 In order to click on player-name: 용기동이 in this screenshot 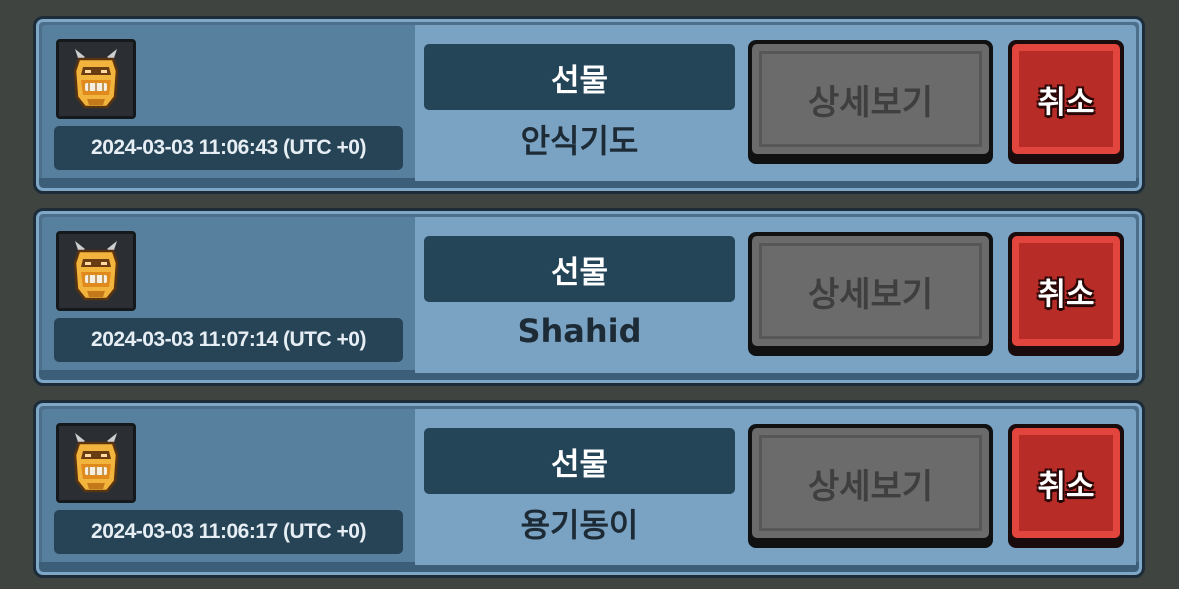, I will do `click(579, 525)`.